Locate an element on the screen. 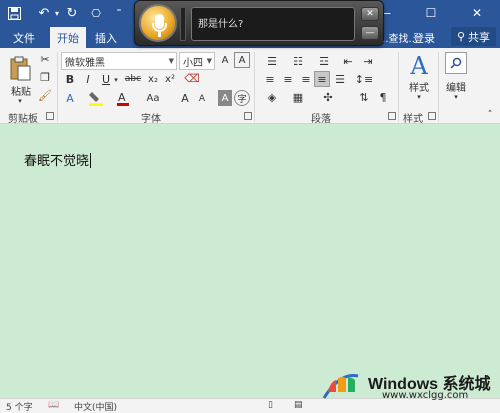 This screenshot has height=413, width=500. speech-close-button: ✕ is located at coordinates (370, 14).